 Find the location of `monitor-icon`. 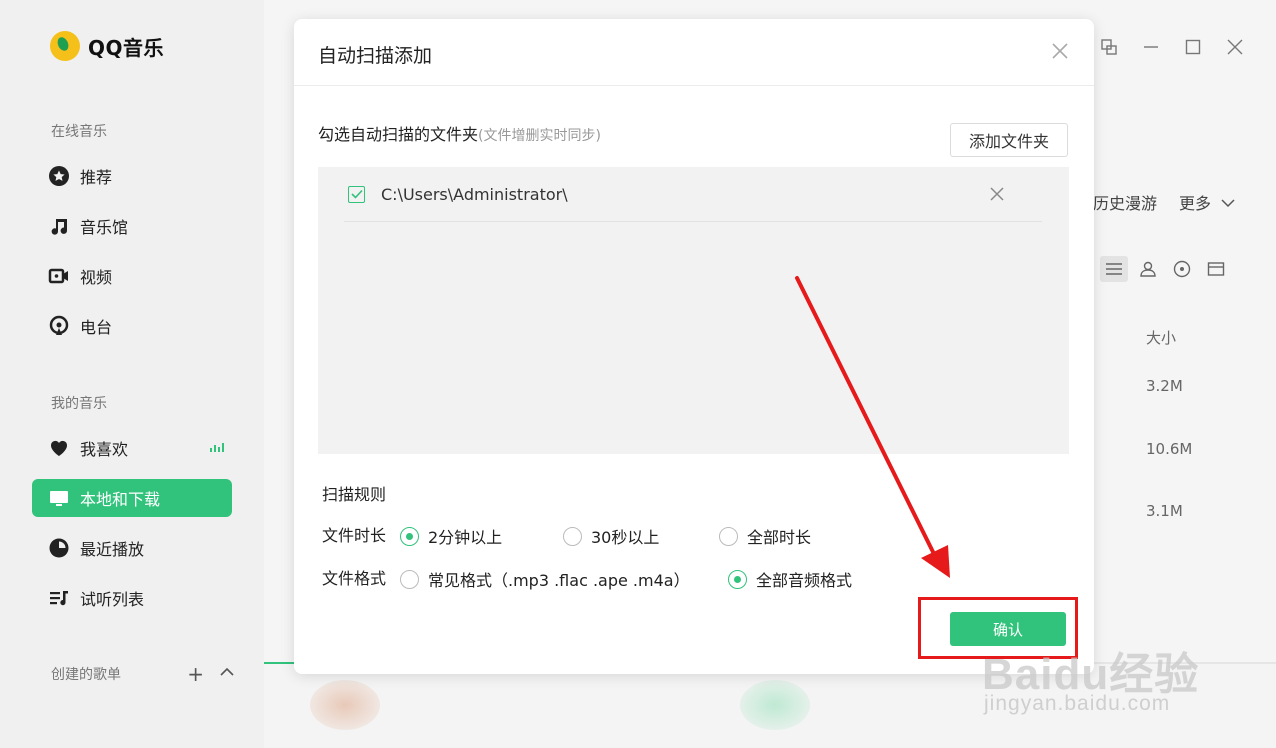

monitor-icon is located at coordinates (59, 498).